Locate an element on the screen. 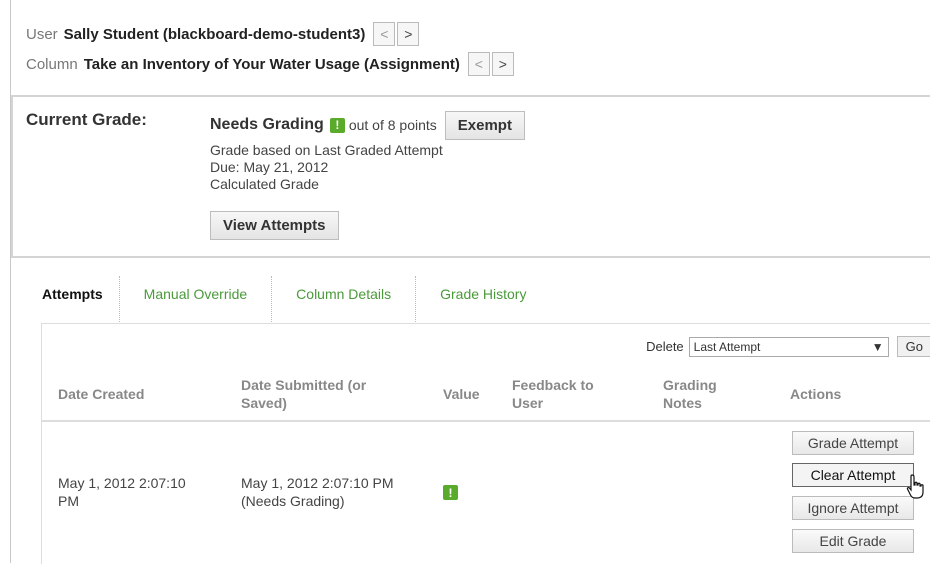 Image resolution: width=930 pixels, height=564 pixels. go-button: Go is located at coordinates (913, 346).